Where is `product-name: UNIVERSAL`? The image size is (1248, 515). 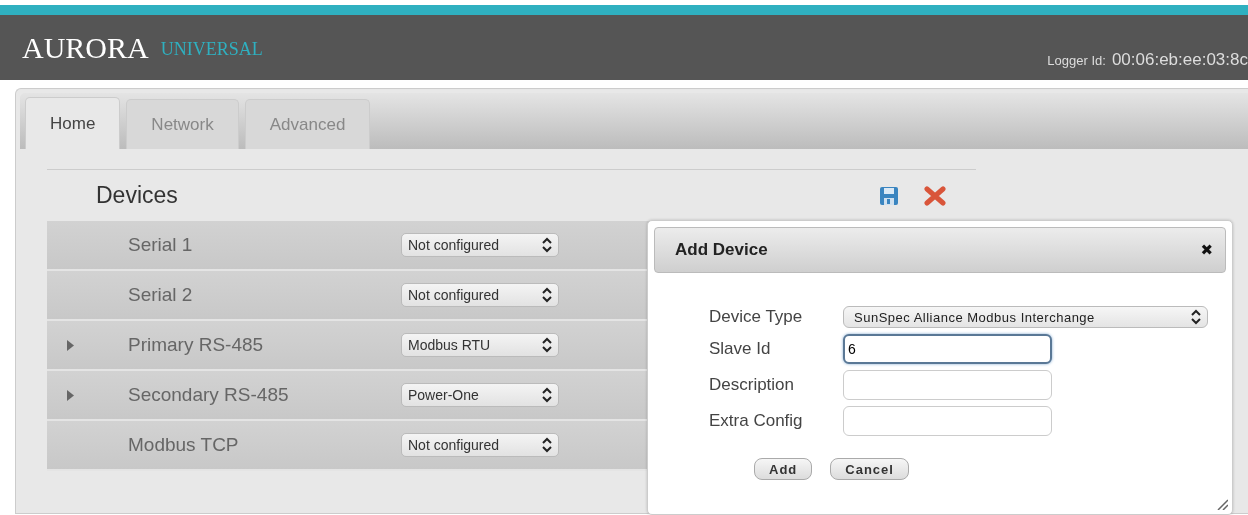 product-name: UNIVERSAL is located at coordinates (211, 49).